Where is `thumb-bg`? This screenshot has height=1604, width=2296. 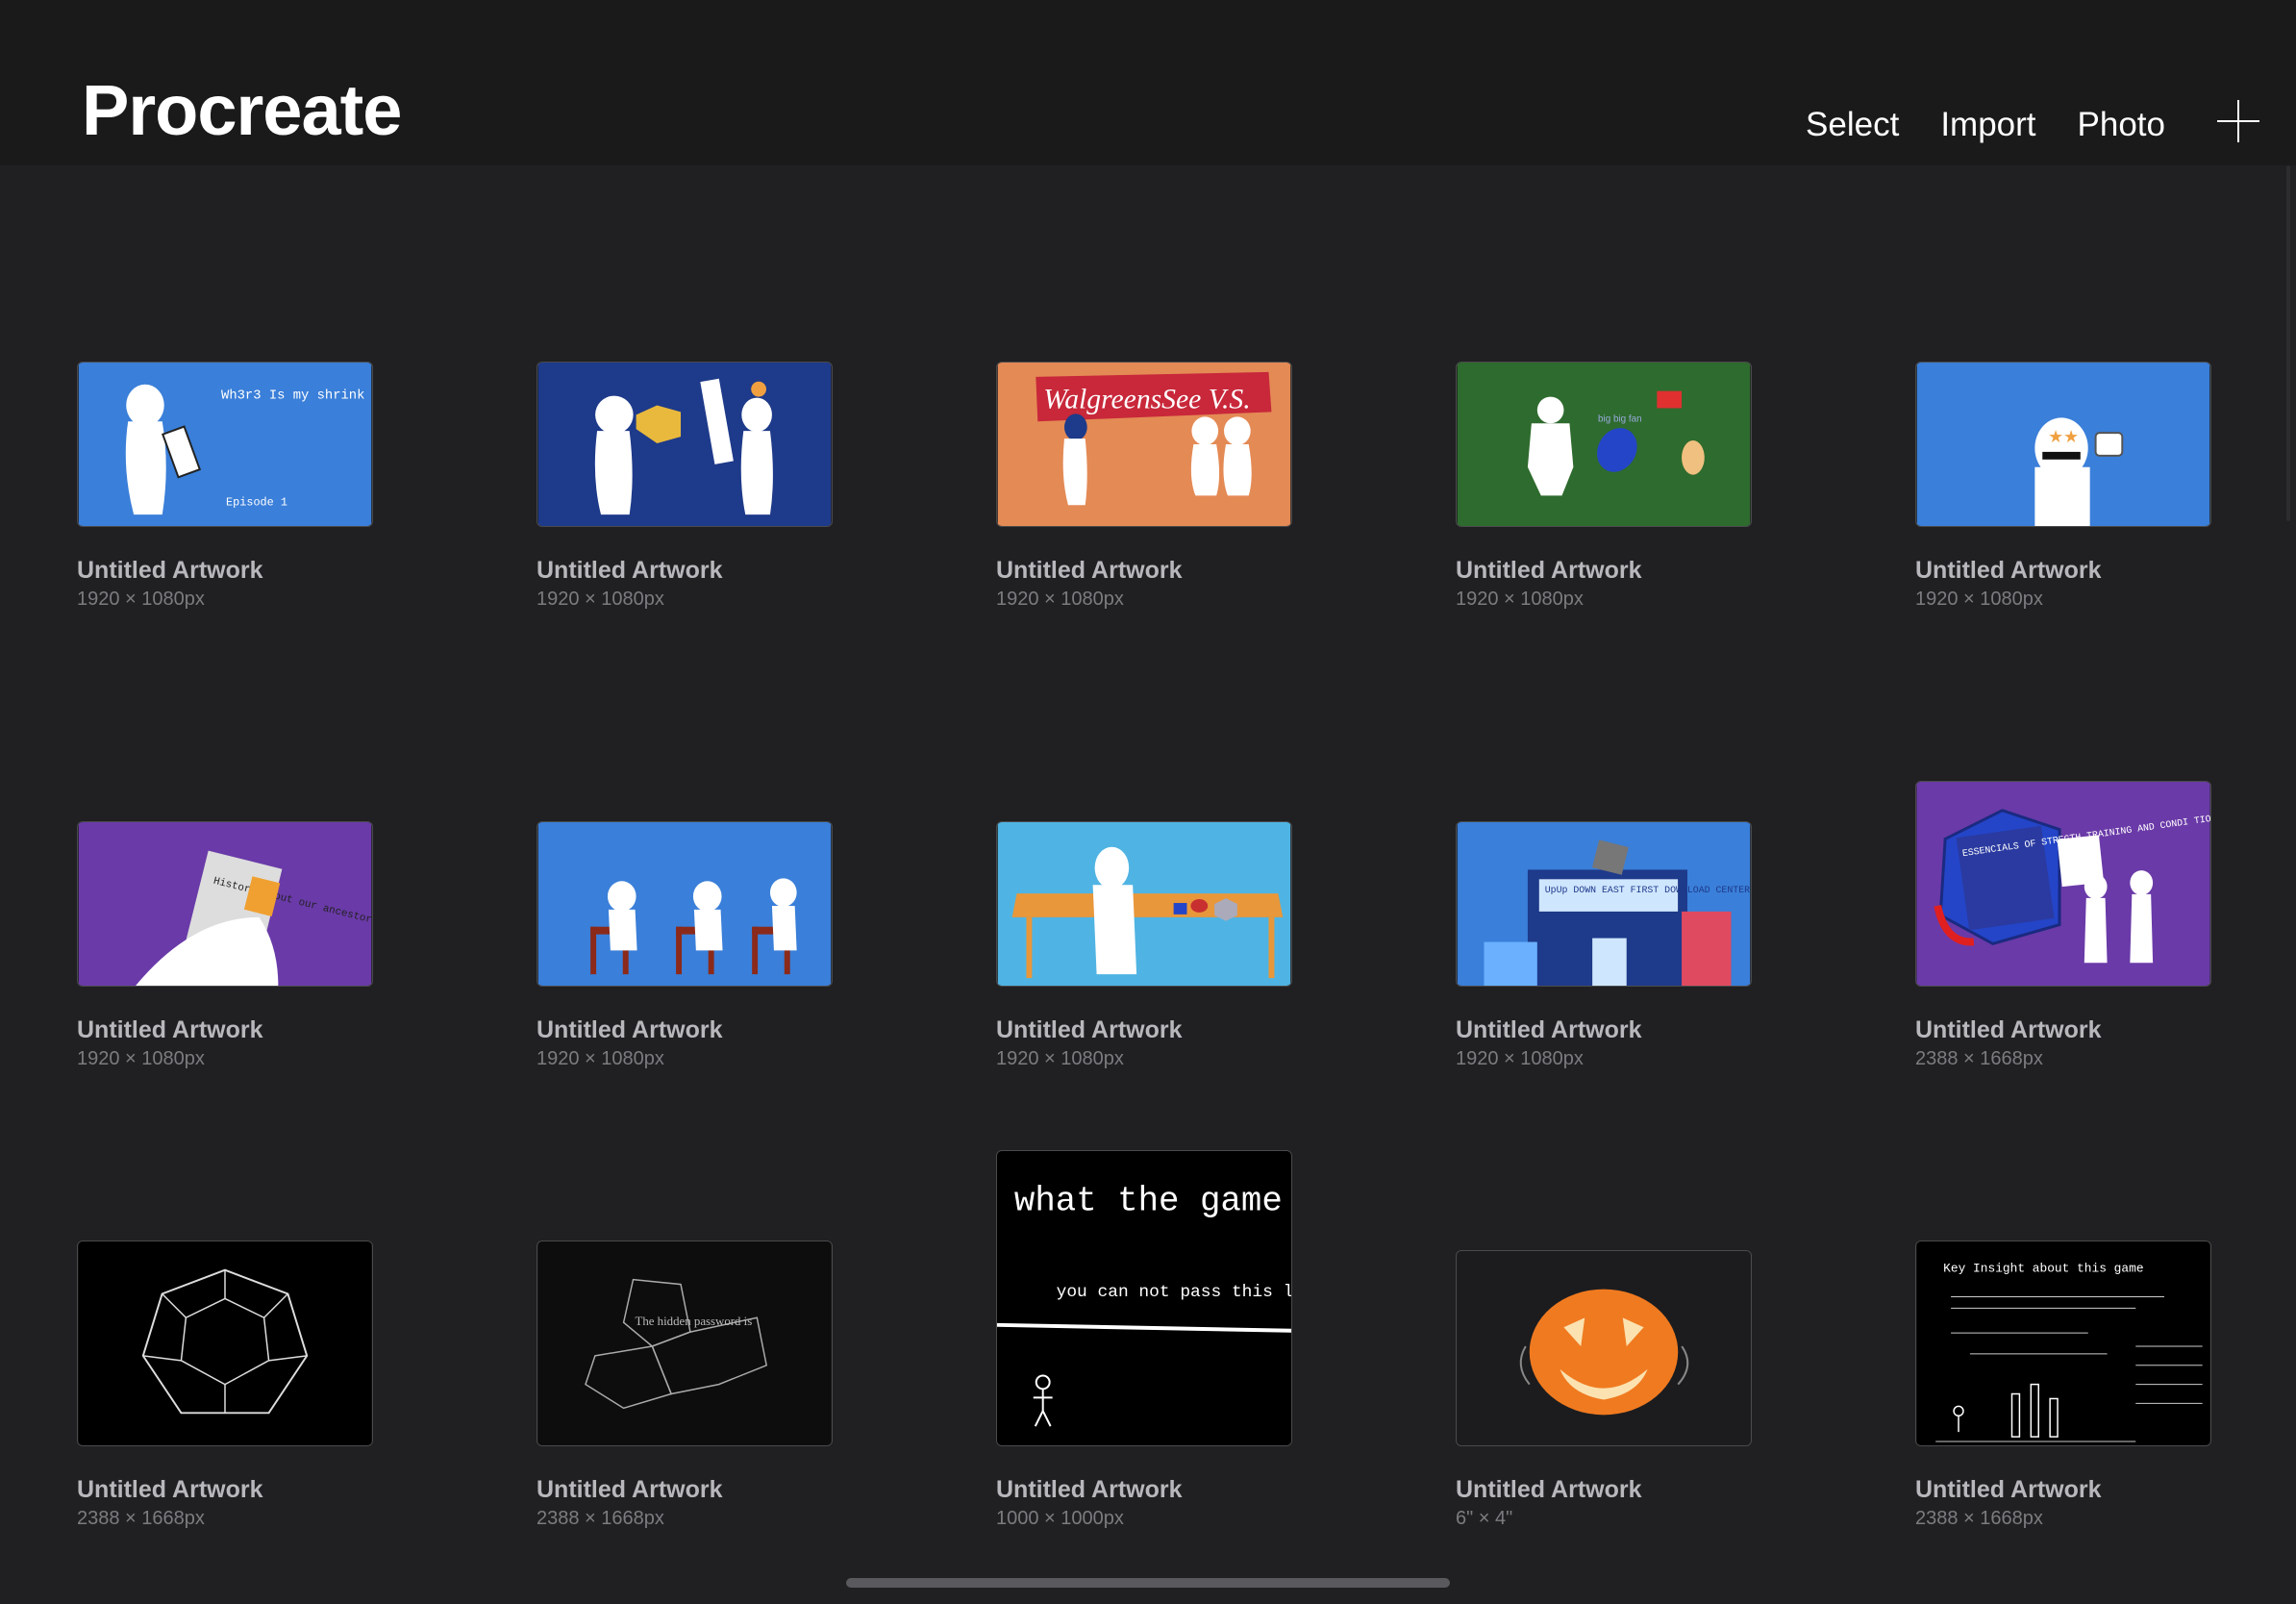 thumb-bg is located at coordinates (225, 444).